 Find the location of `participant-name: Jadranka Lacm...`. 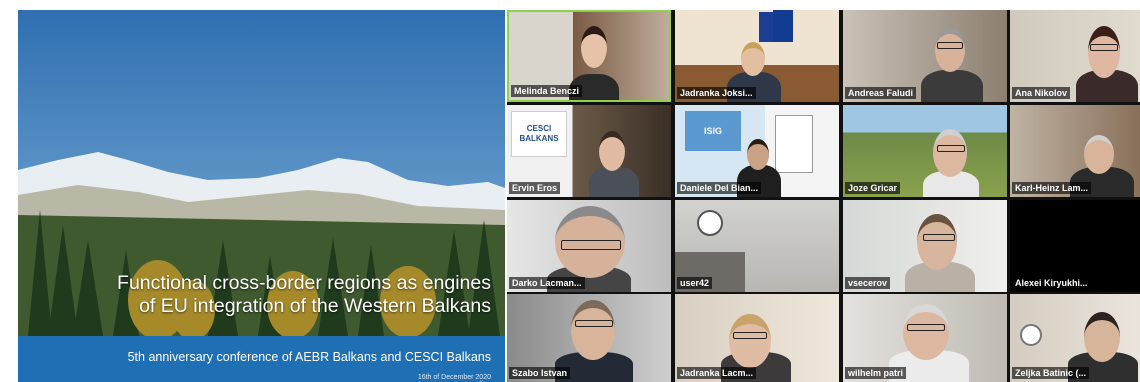

participant-name: Jadranka Lacm... is located at coordinates (717, 373).